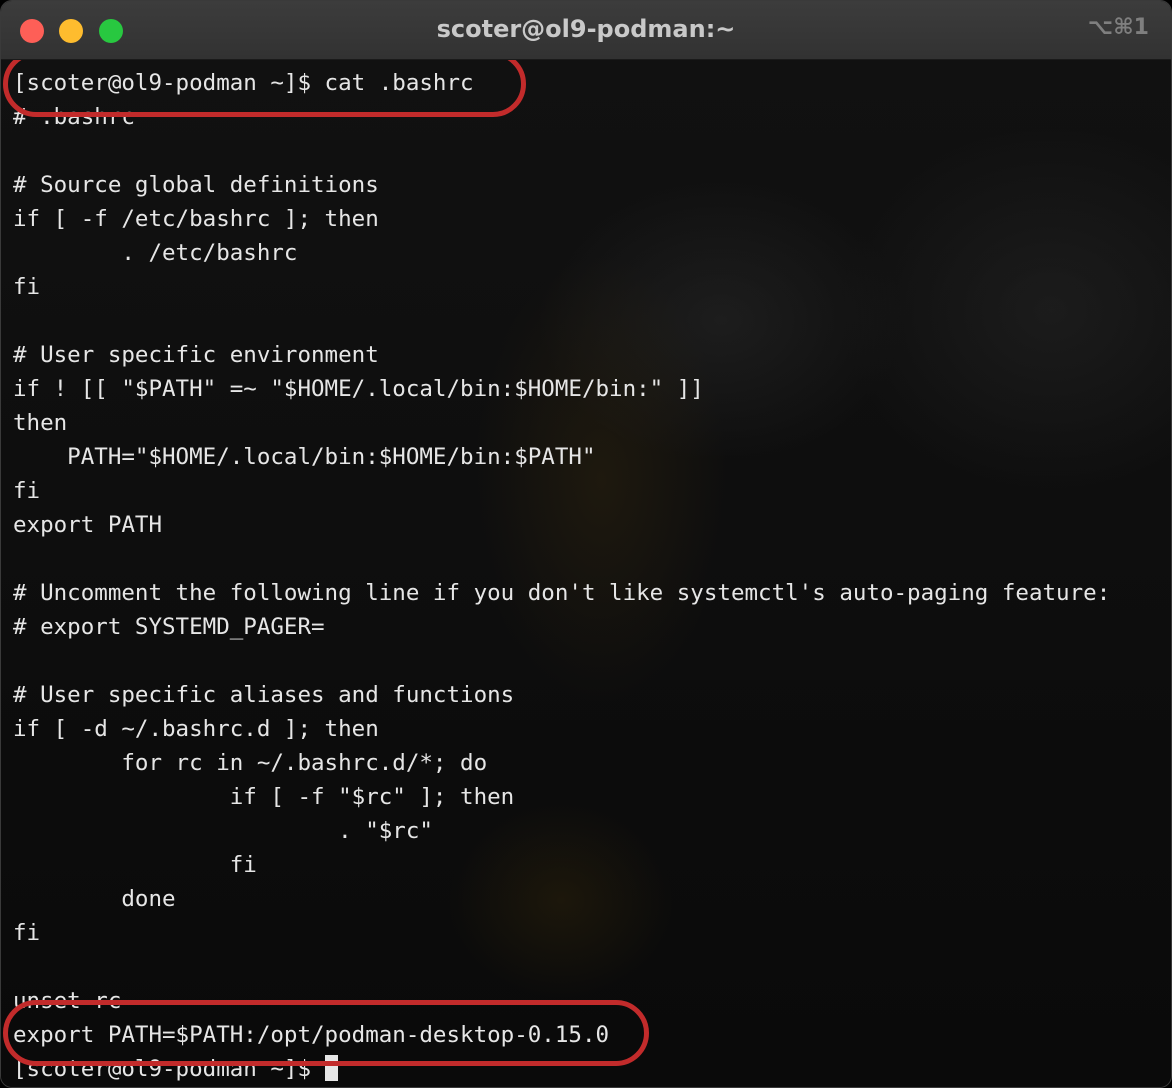  What do you see at coordinates (196, 185) in the screenshot?
I see `terminal-line: # Source global definitions` at bounding box center [196, 185].